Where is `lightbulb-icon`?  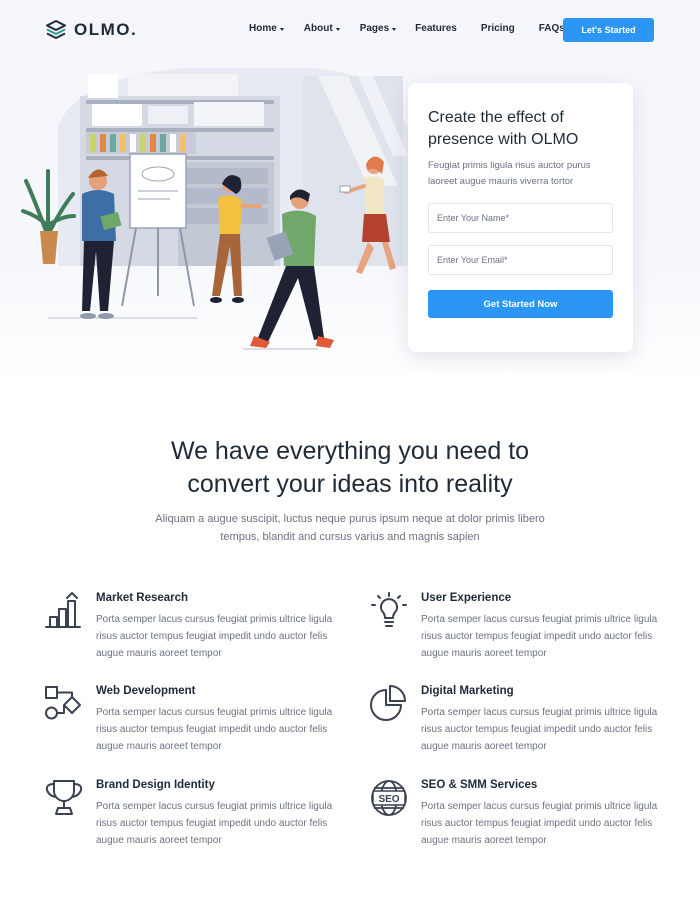
lightbulb-icon is located at coordinates (389, 609).